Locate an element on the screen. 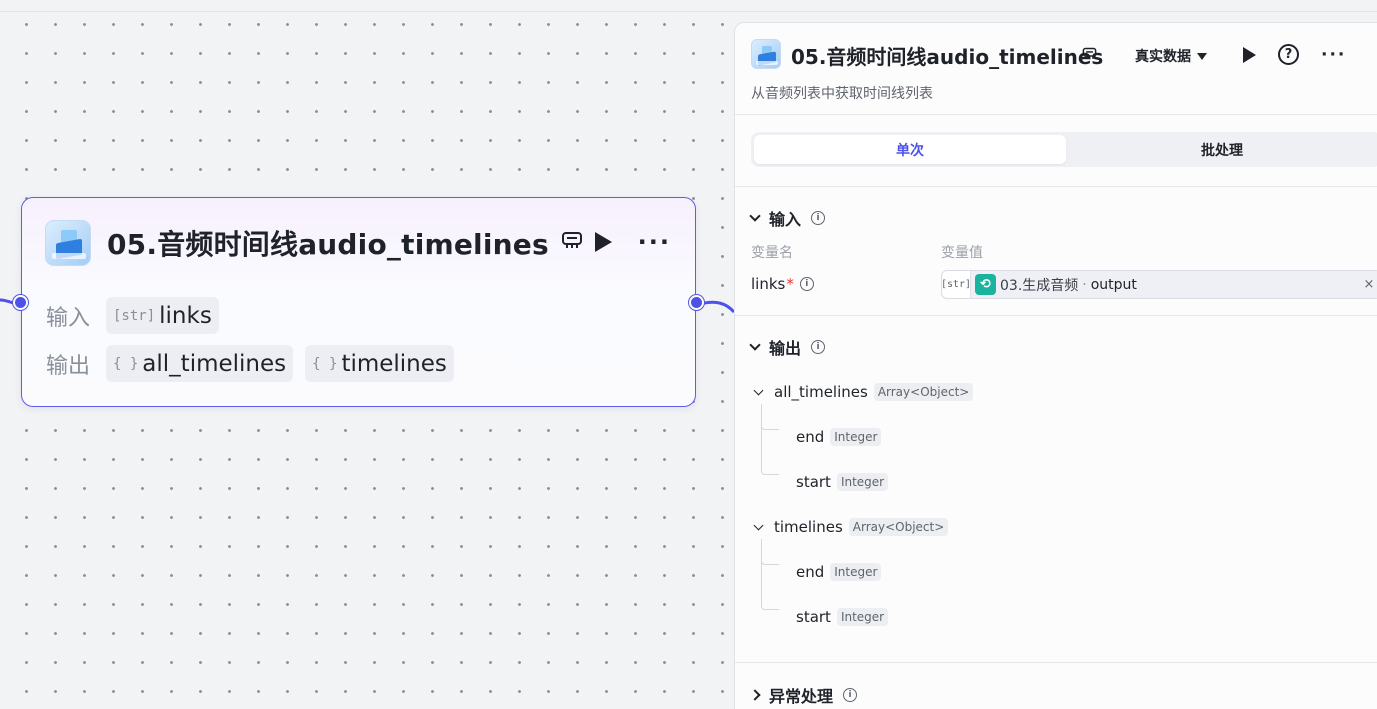 This screenshot has width=1377, height=709. column-header-value: 变量值 is located at coordinates (962, 253).